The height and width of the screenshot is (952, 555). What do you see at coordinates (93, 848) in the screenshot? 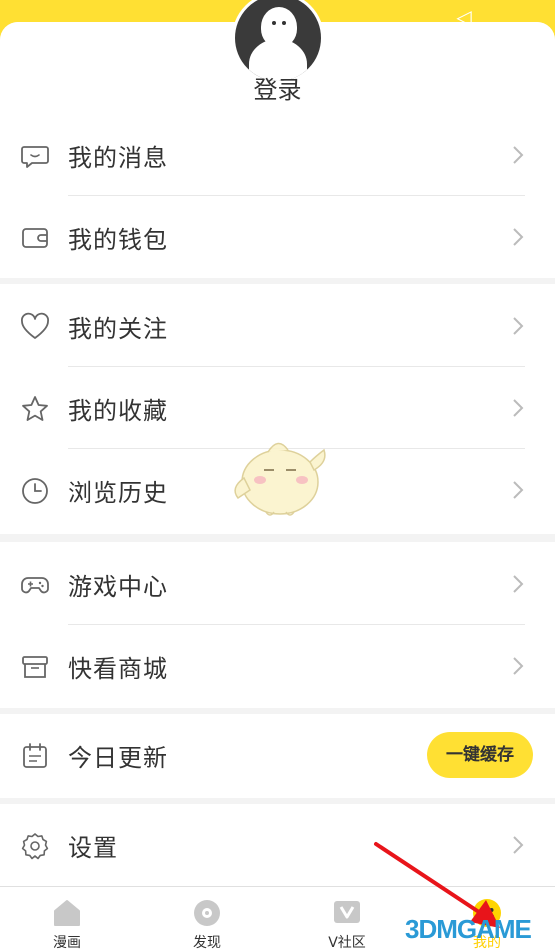
I see `menu-label-settings: 设置` at bounding box center [93, 848].